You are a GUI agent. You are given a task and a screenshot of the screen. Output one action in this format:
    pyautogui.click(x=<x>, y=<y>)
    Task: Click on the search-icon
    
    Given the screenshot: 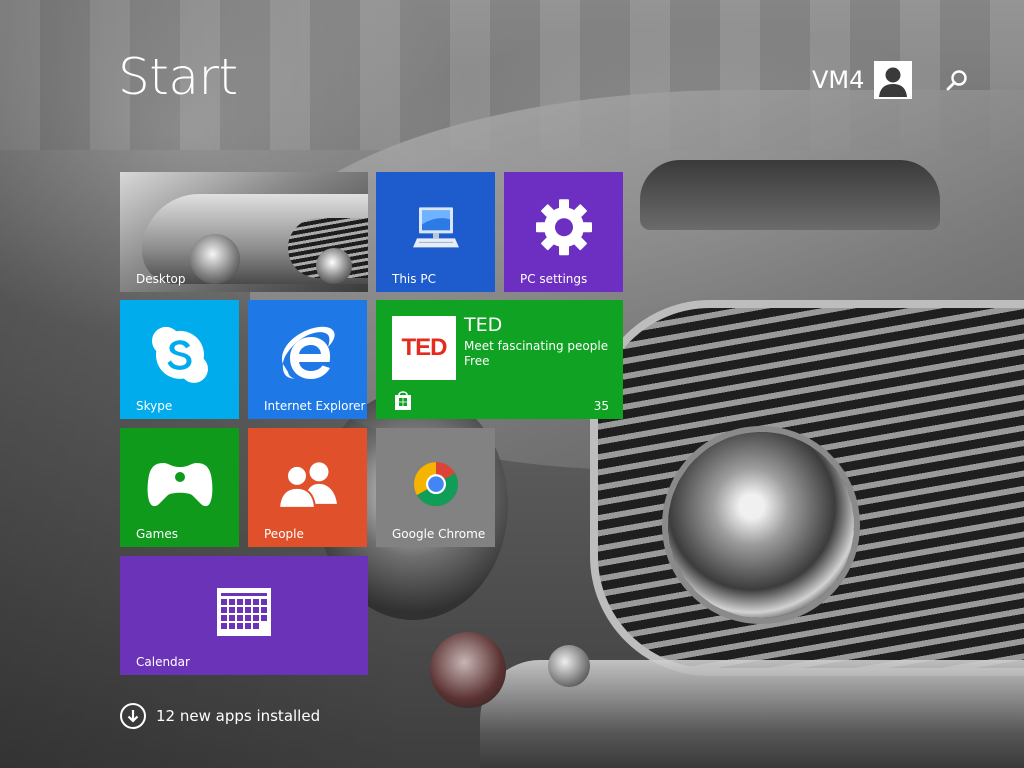 What is the action you would take?
    pyautogui.click(x=956, y=80)
    